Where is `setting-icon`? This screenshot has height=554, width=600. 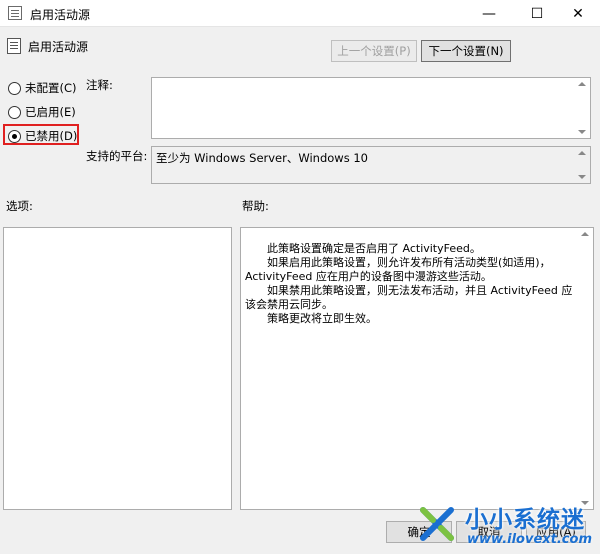
setting-icon is located at coordinates (14, 46).